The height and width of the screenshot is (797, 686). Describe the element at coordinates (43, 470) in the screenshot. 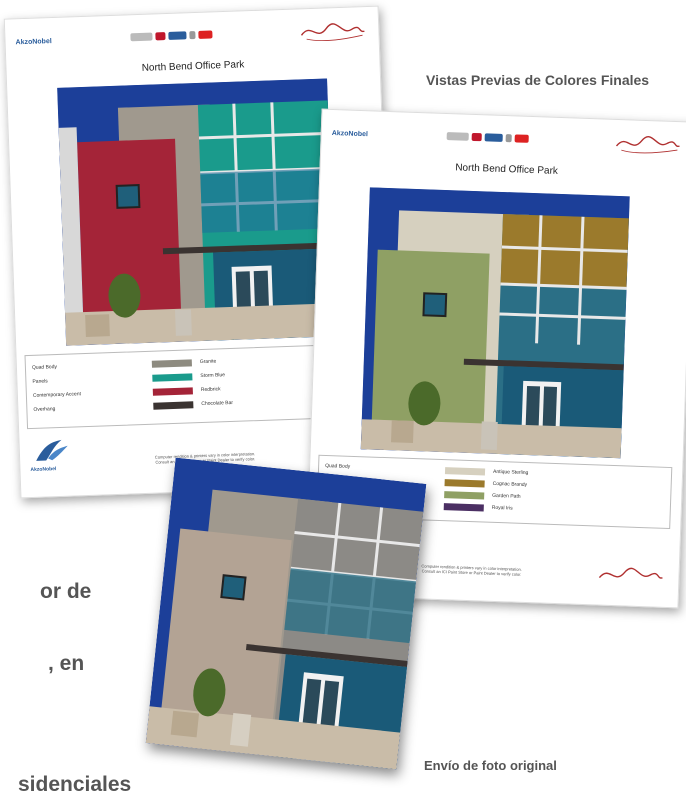

I see `brand-footer: AkzoNobel` at that location.